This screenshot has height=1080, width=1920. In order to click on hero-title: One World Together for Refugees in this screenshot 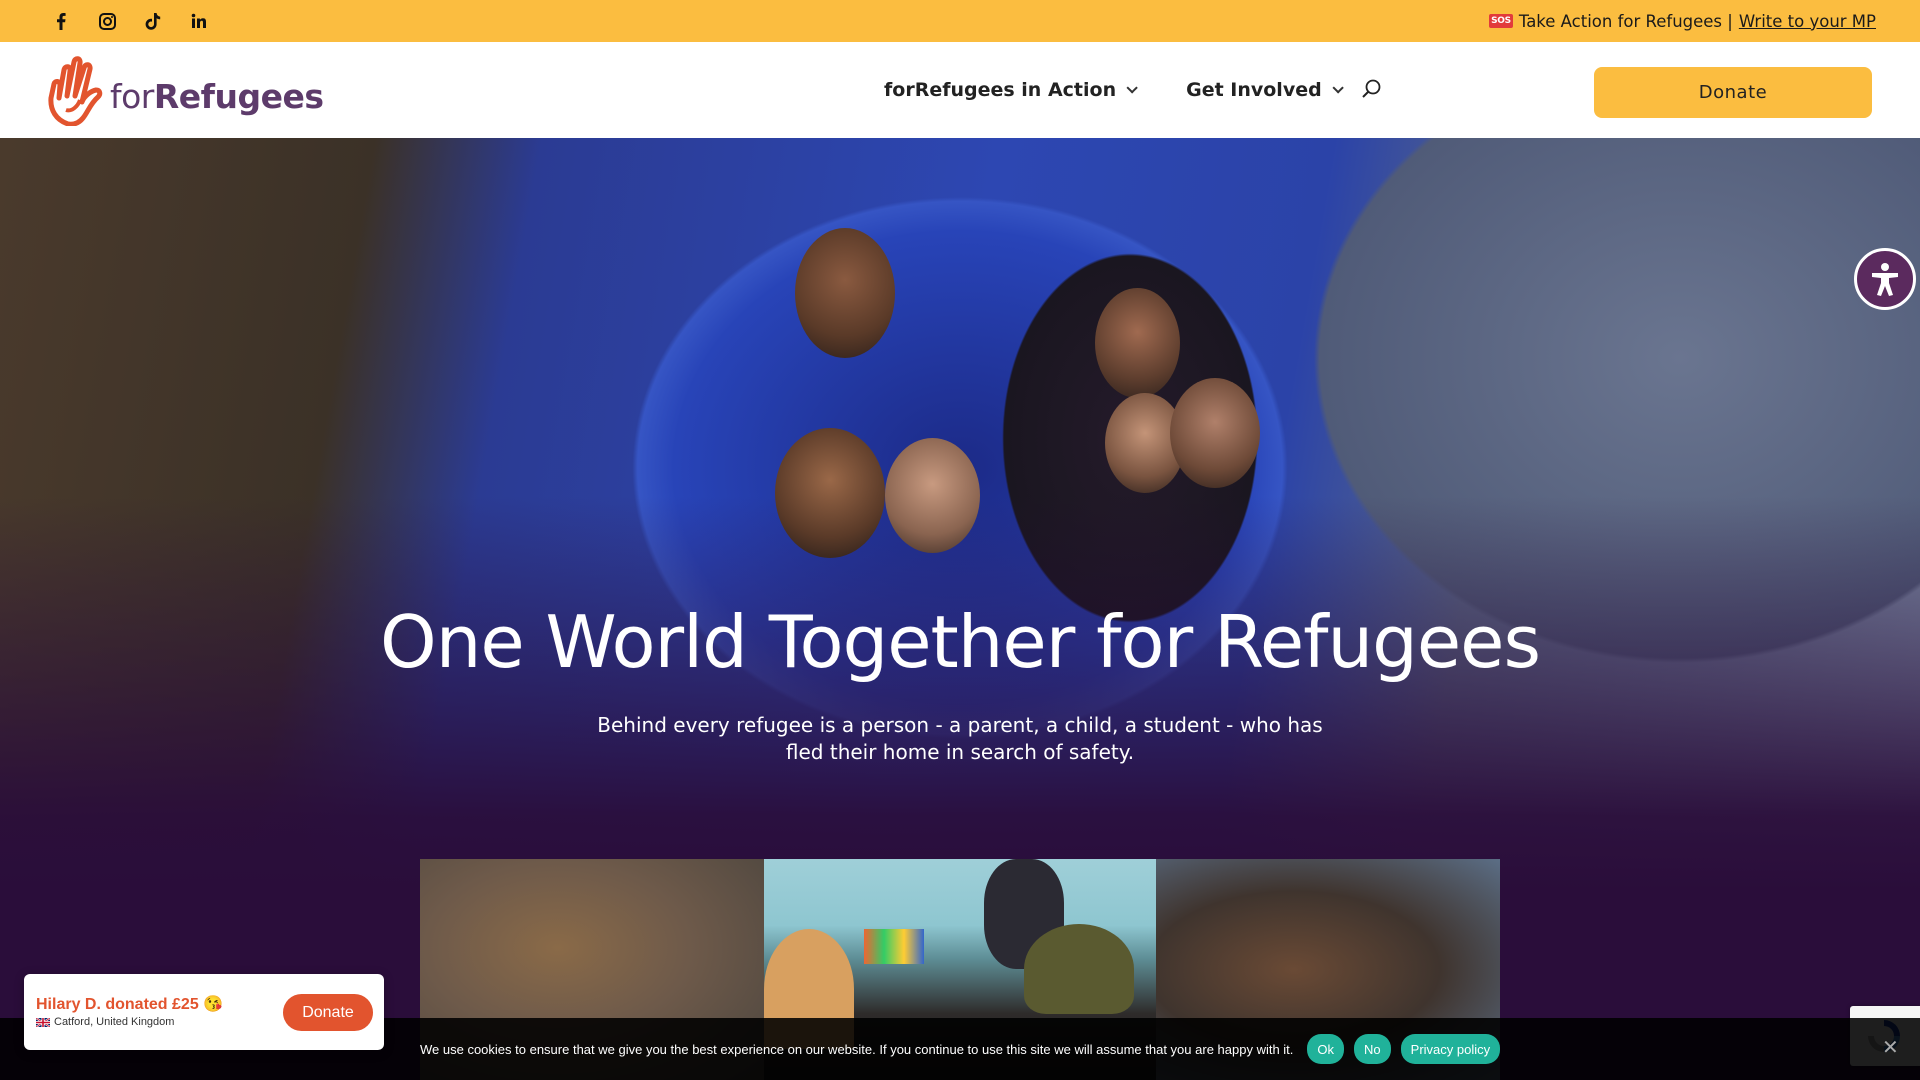, I will do `click(960, 642)`.